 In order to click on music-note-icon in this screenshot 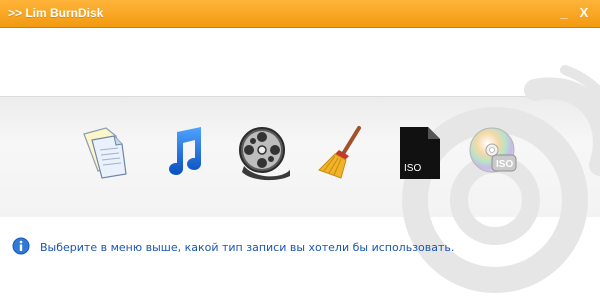, I will do `click(185, 151)`.